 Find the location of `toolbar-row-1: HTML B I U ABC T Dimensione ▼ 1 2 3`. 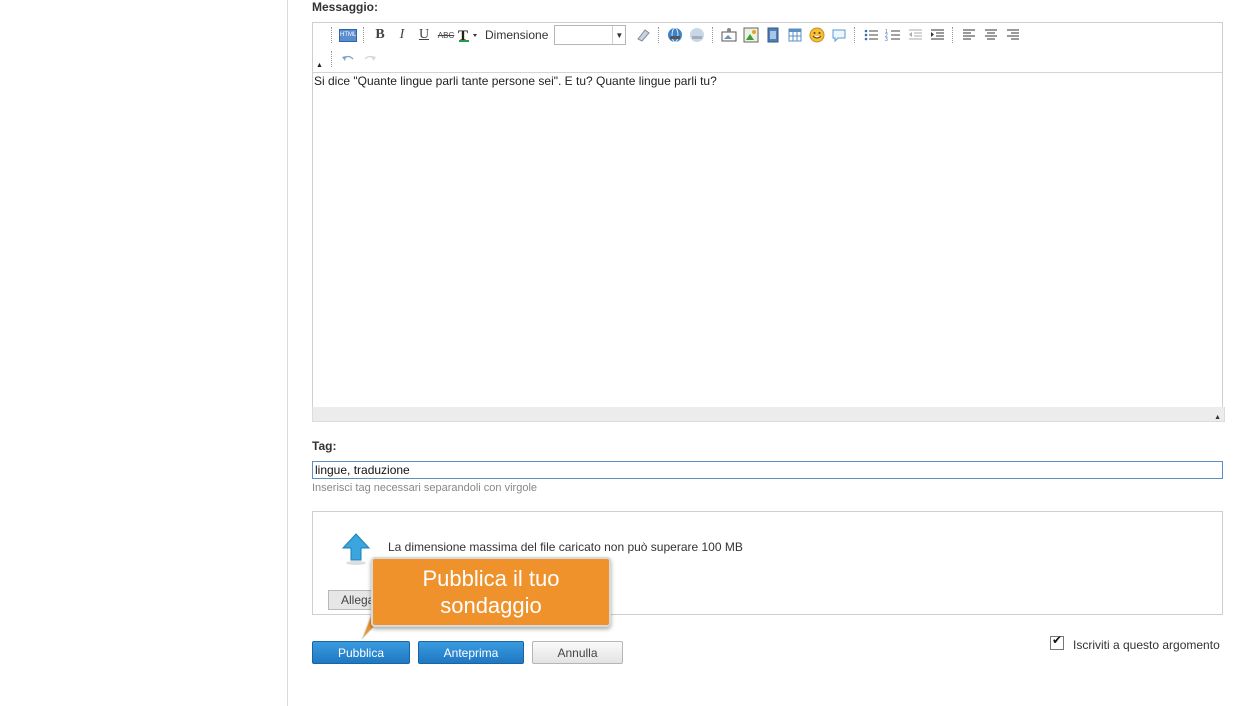

toolbar-row-1: HTML B I U ABC T Dimensione ▼ 1 2 3 is located at coordinates (675, 35).